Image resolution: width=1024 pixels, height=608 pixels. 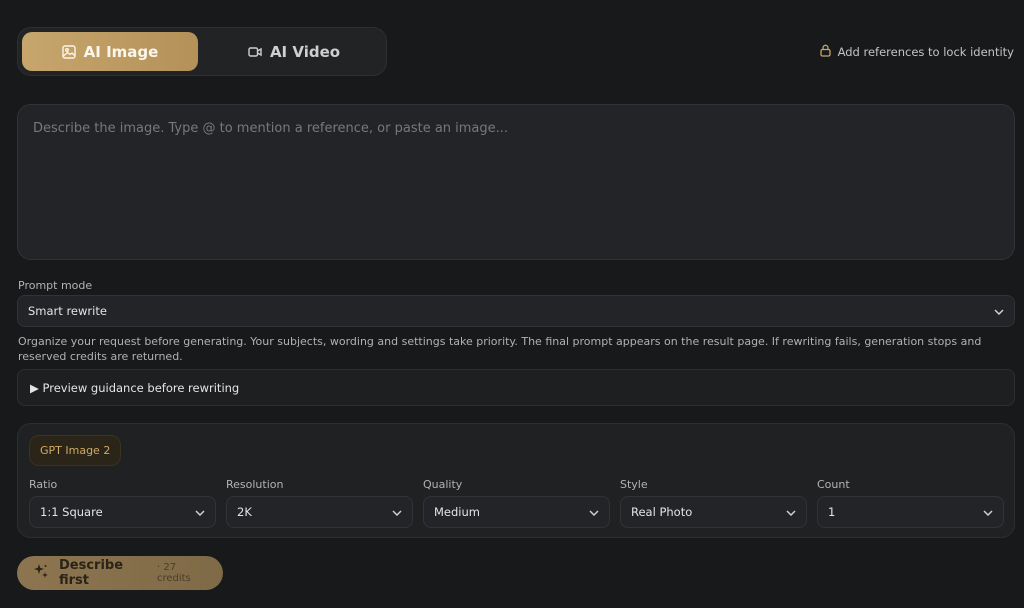 What do you see at coordinates (202, 51) in the screenshot?
I see `mode-switch: AI Image AI Video` at bounding box center [202, 51].